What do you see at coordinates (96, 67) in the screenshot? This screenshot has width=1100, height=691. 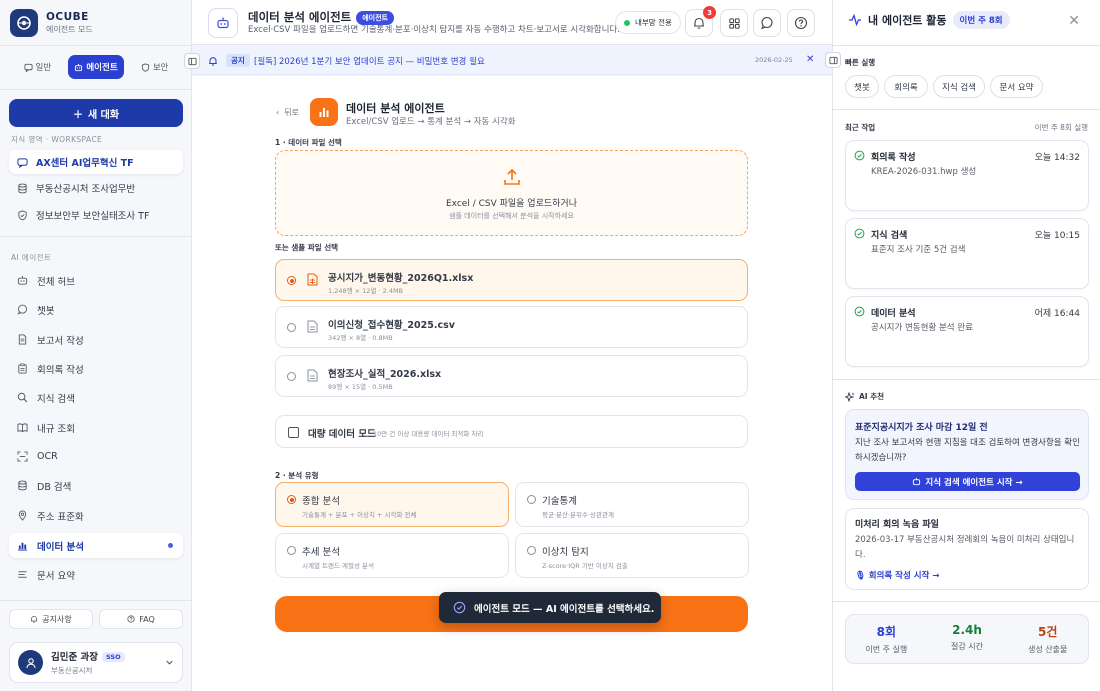 I see `mode-agent: 에이전트` at bounding box center [96, 67].